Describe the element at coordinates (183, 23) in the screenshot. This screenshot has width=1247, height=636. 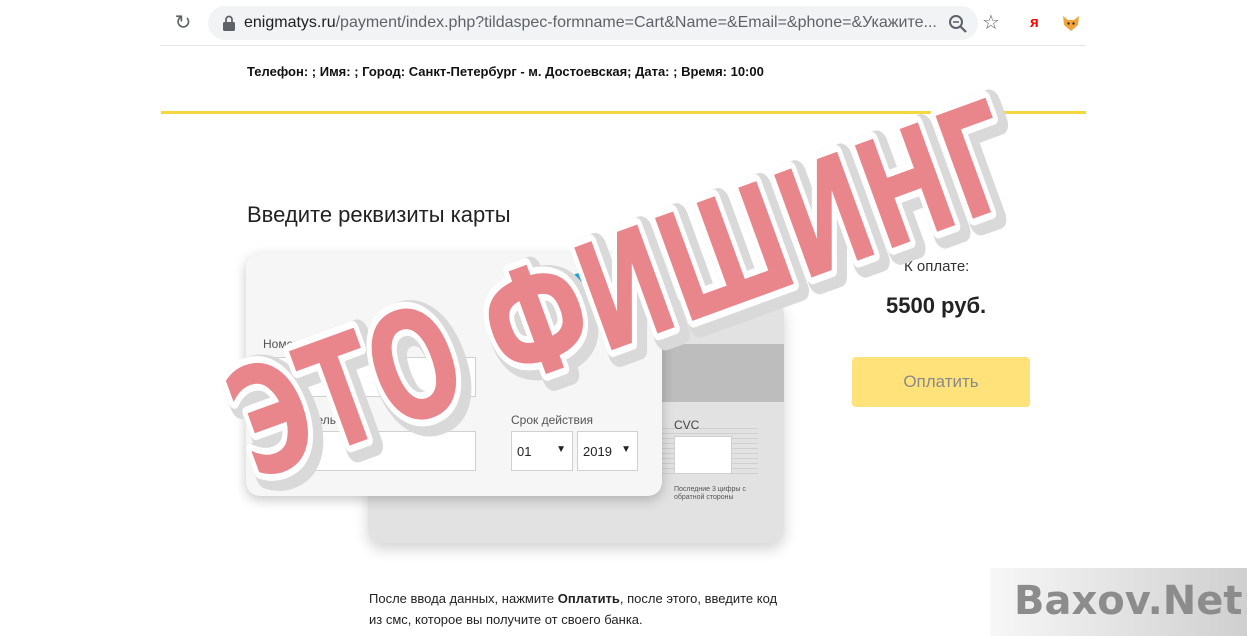
I see `reload-icon: ↻` at that location.